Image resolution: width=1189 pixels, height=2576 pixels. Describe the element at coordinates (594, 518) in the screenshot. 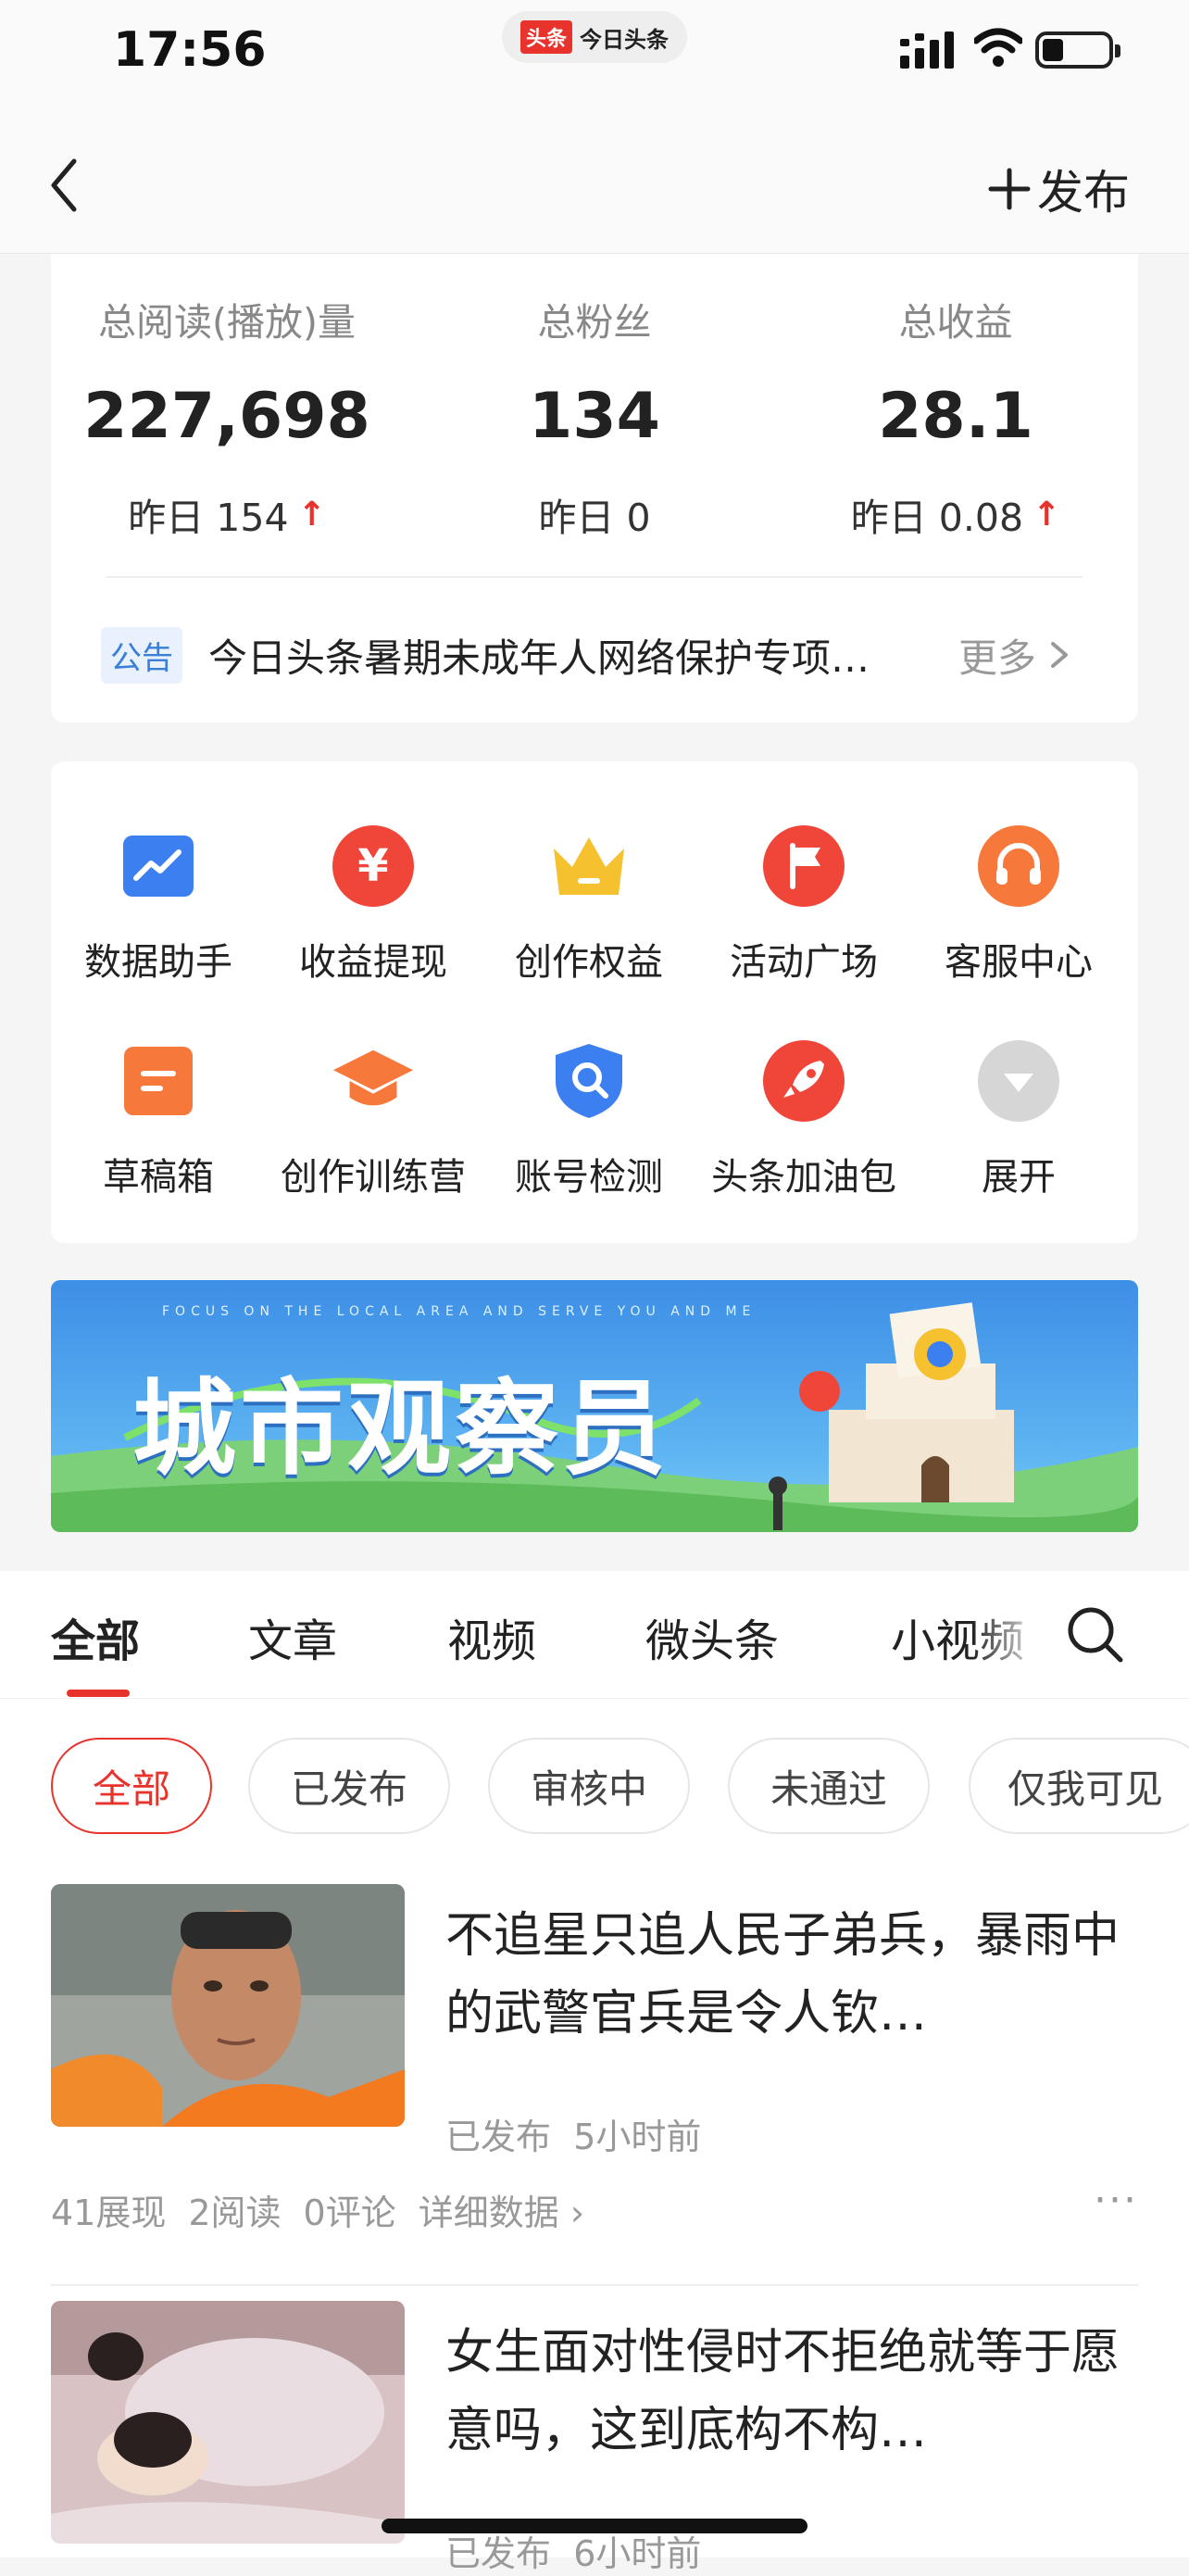

I see `stat-yesterday: 昨日 0` at that location.